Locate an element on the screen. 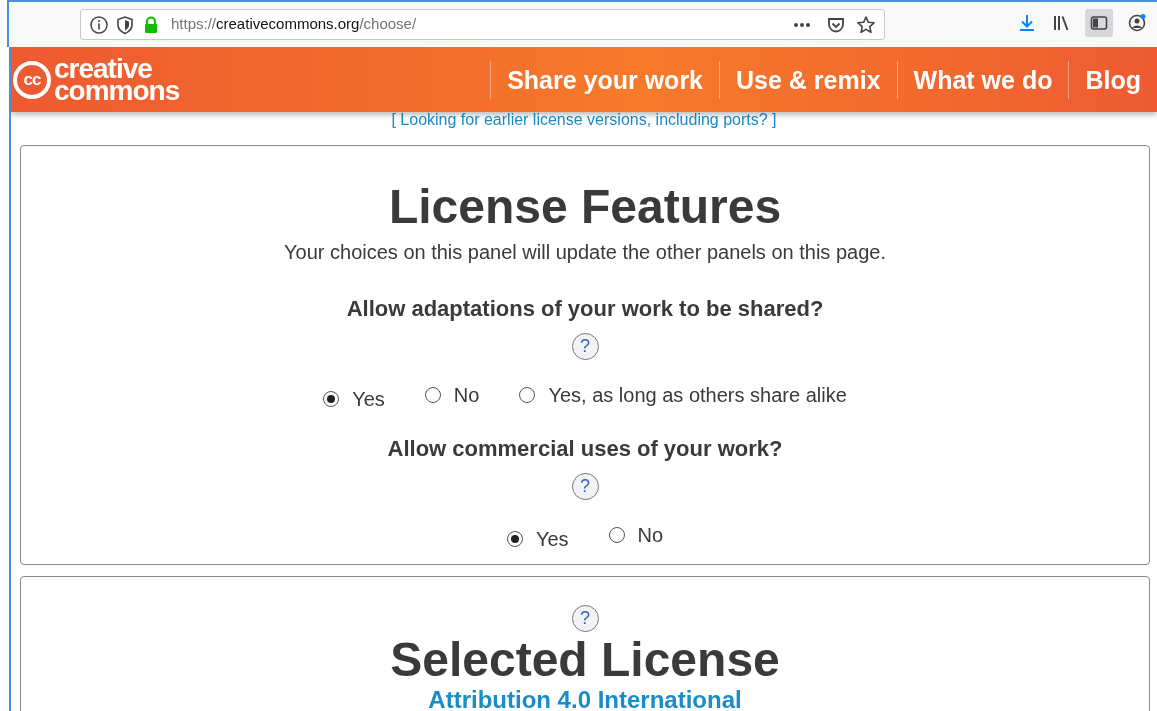 The width and height of the screenshot is (1157, 711). library-icon is located at coordinates (1061, 23).